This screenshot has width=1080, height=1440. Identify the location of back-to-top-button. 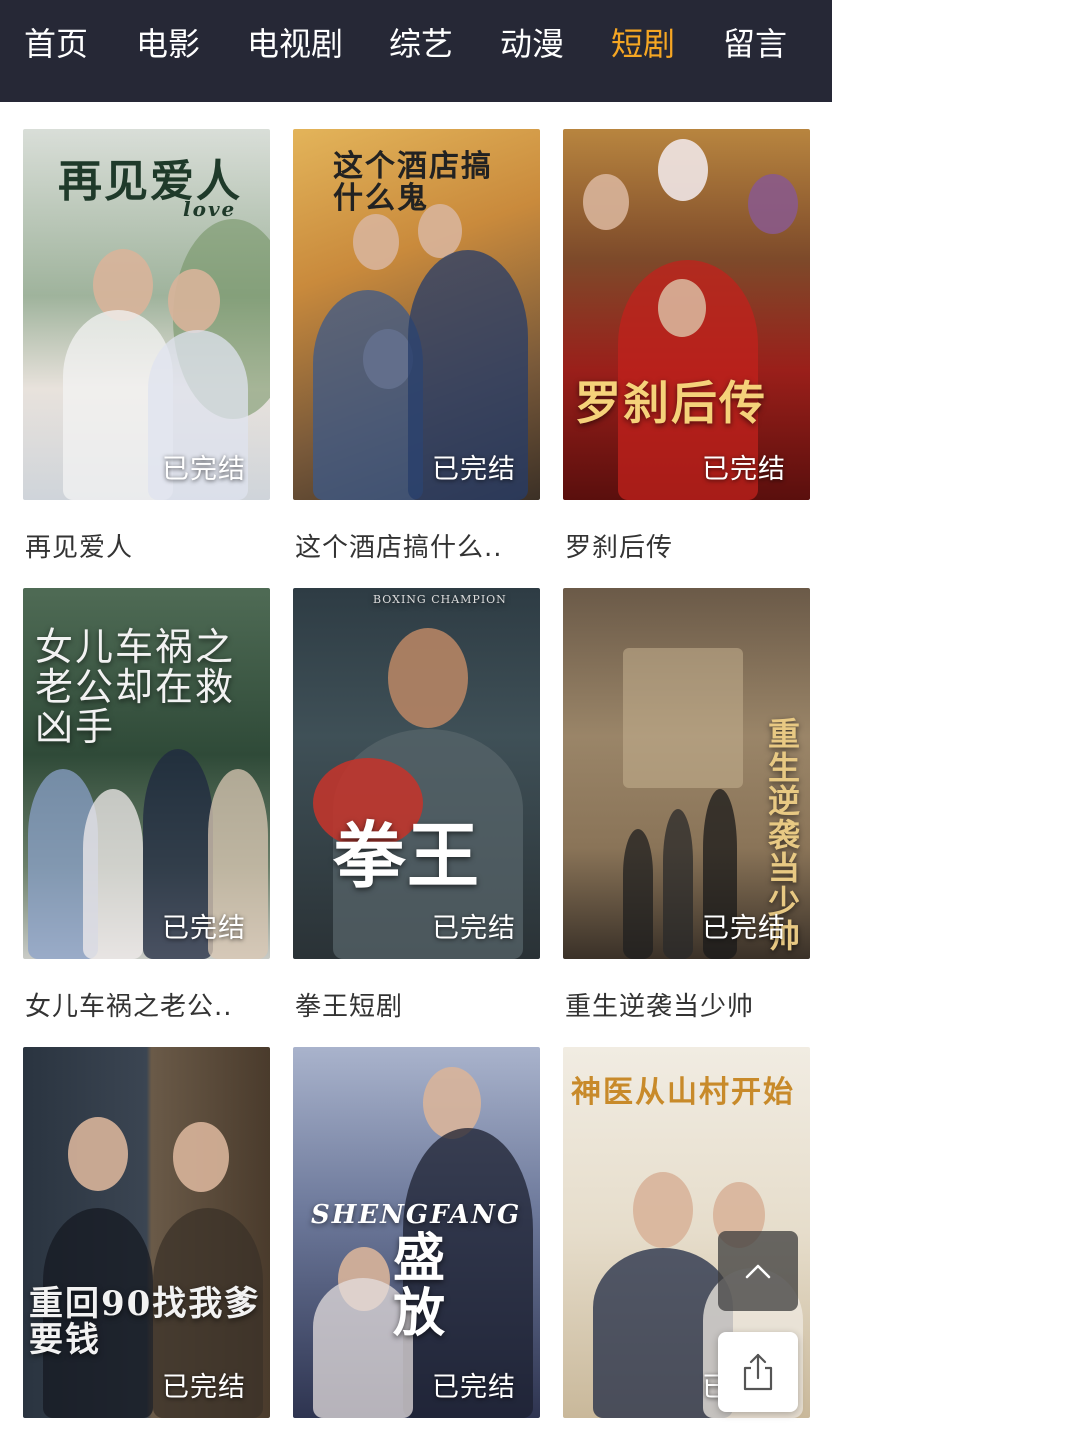
(758, 1271).